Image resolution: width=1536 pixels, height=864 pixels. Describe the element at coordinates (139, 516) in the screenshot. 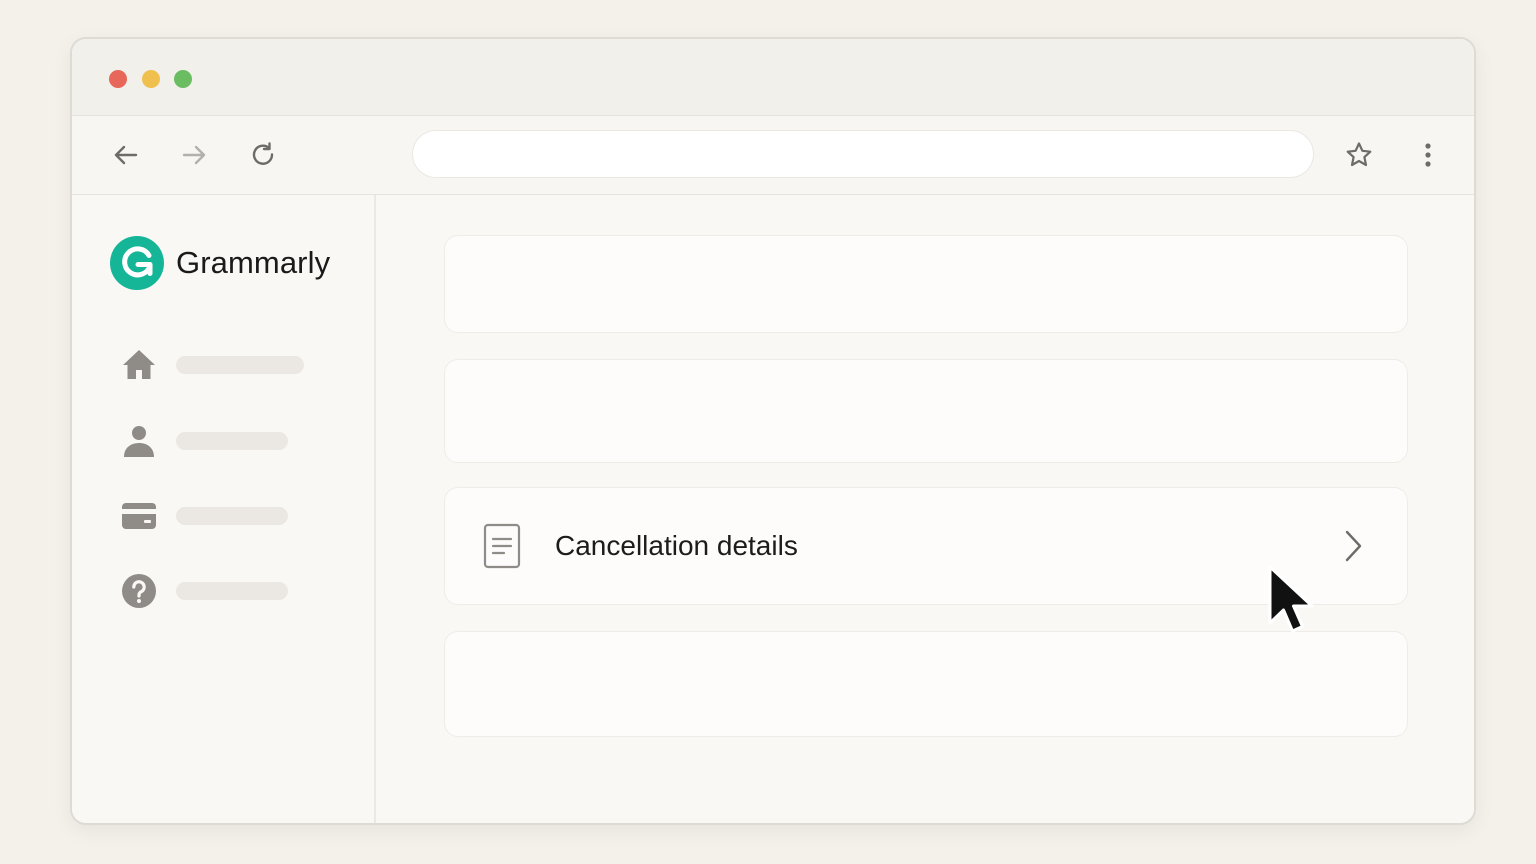

I see `credit-card-icon` at that location.